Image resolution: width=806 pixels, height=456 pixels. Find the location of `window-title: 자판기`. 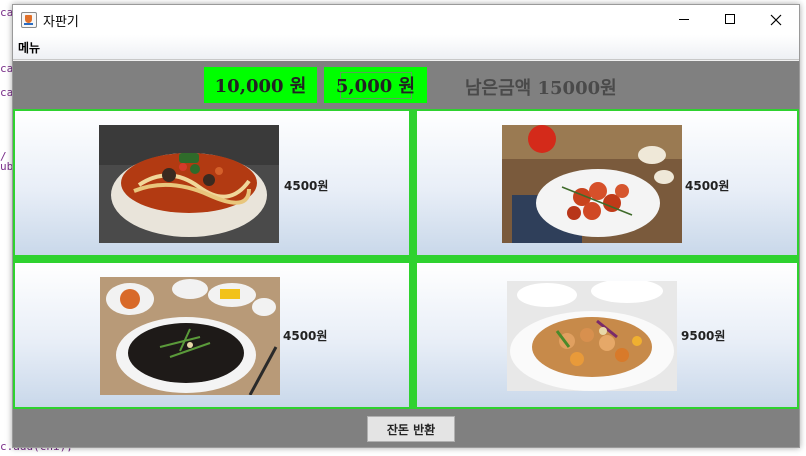

window-title: 자판기 is located at coordinates (61, 22).